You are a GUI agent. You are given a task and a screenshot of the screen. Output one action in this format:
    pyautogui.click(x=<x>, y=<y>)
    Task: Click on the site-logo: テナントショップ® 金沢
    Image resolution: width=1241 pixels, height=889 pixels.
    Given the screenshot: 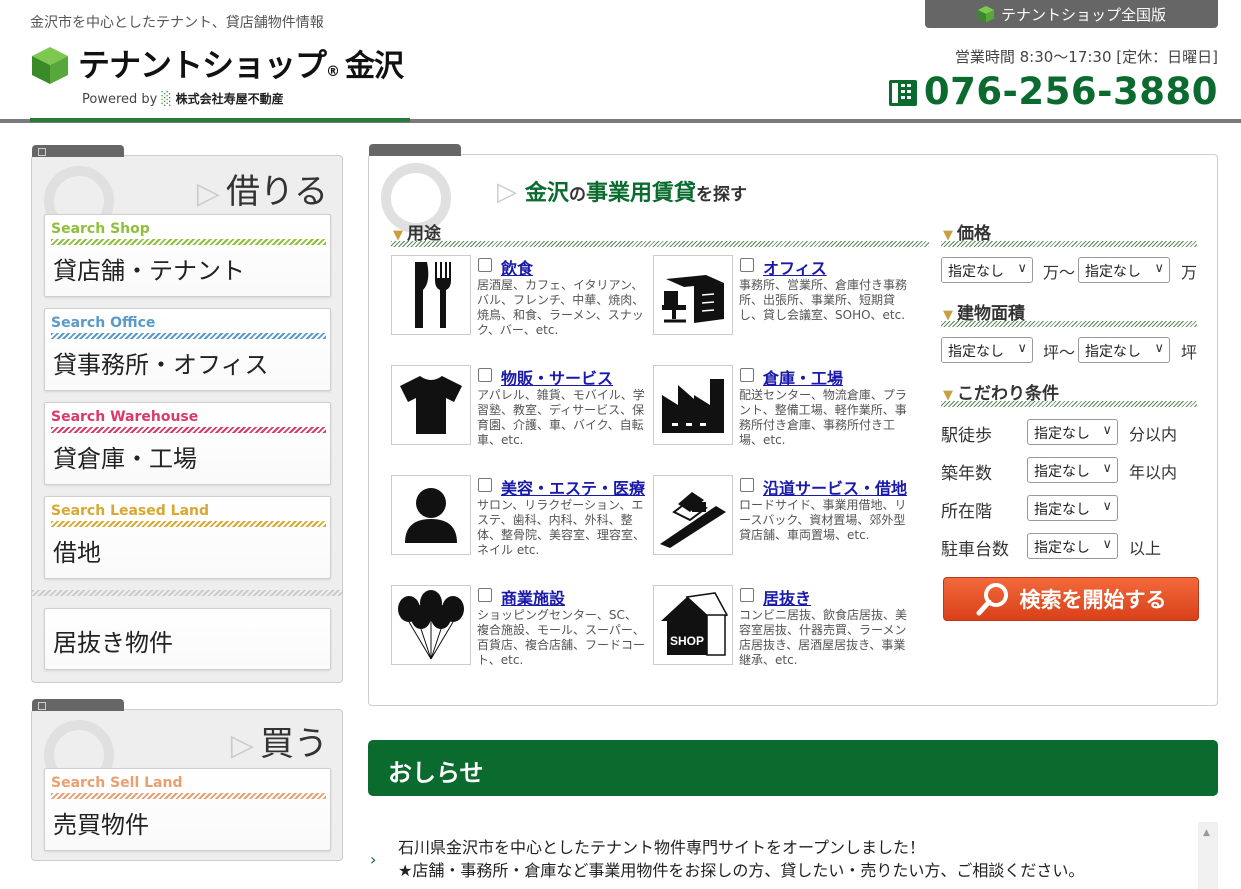 What is the action you would take?
    pyautogui.click(x=241, y=63)
    